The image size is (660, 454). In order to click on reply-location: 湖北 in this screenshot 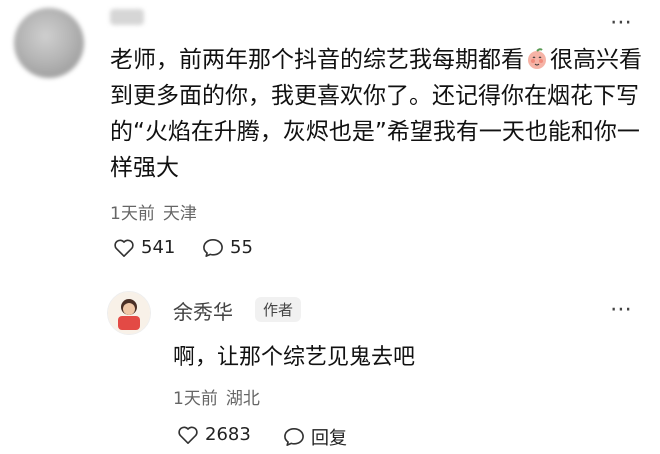, I will do `click(242, 399)`.